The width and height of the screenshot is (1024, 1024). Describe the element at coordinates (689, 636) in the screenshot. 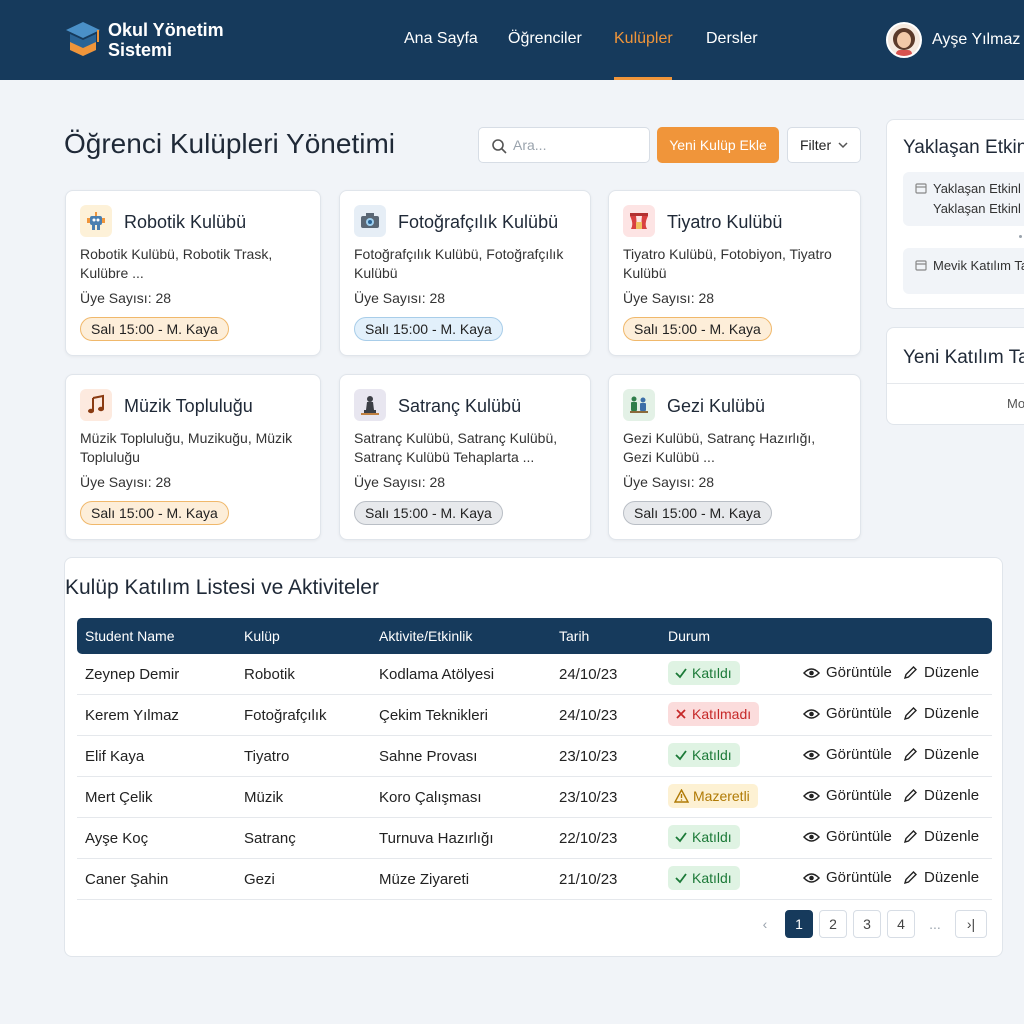

I see `column-header-status: Durum` at that location.